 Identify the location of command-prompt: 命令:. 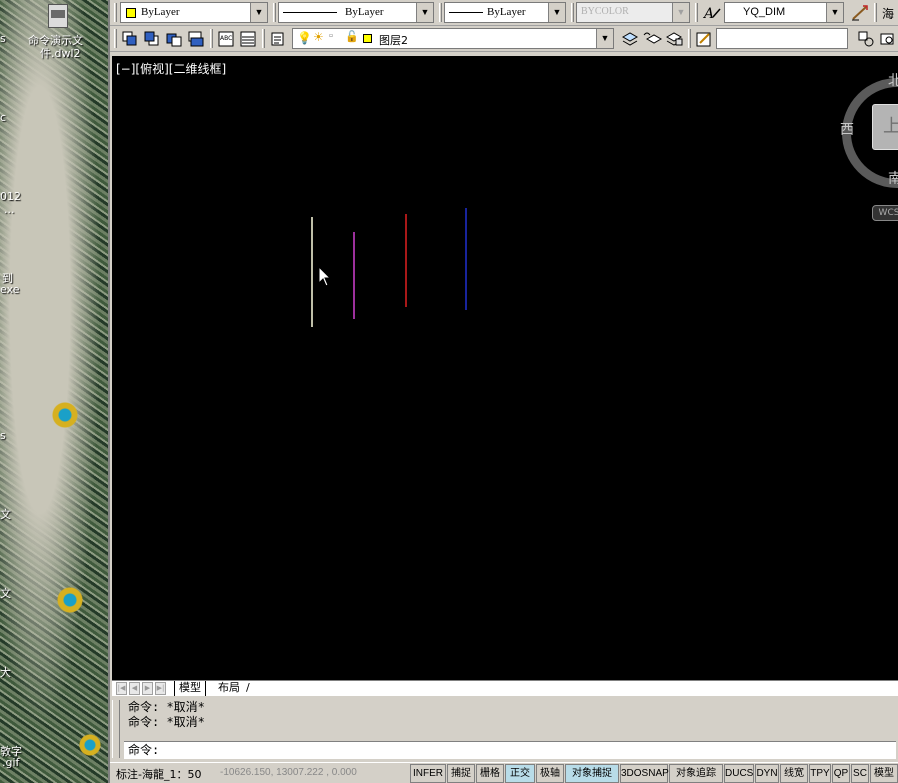
(144, 750).